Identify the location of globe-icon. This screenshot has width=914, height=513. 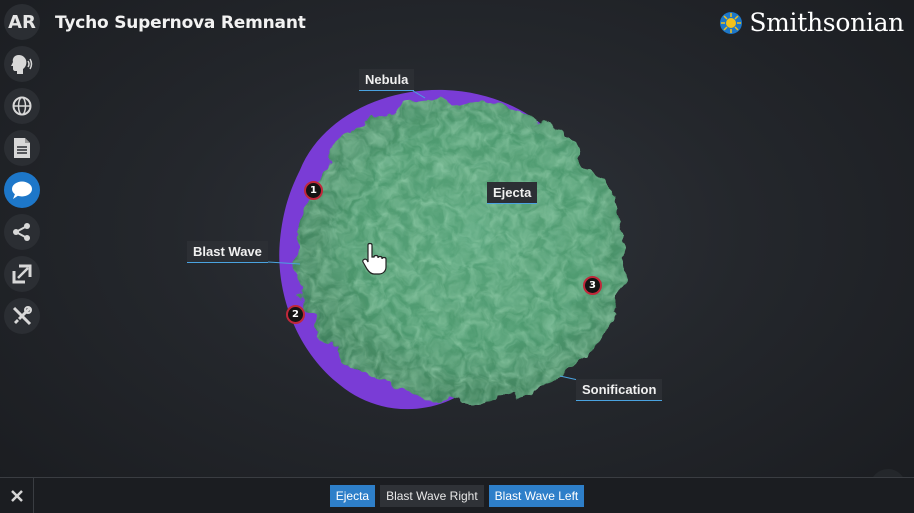
(22, 106).